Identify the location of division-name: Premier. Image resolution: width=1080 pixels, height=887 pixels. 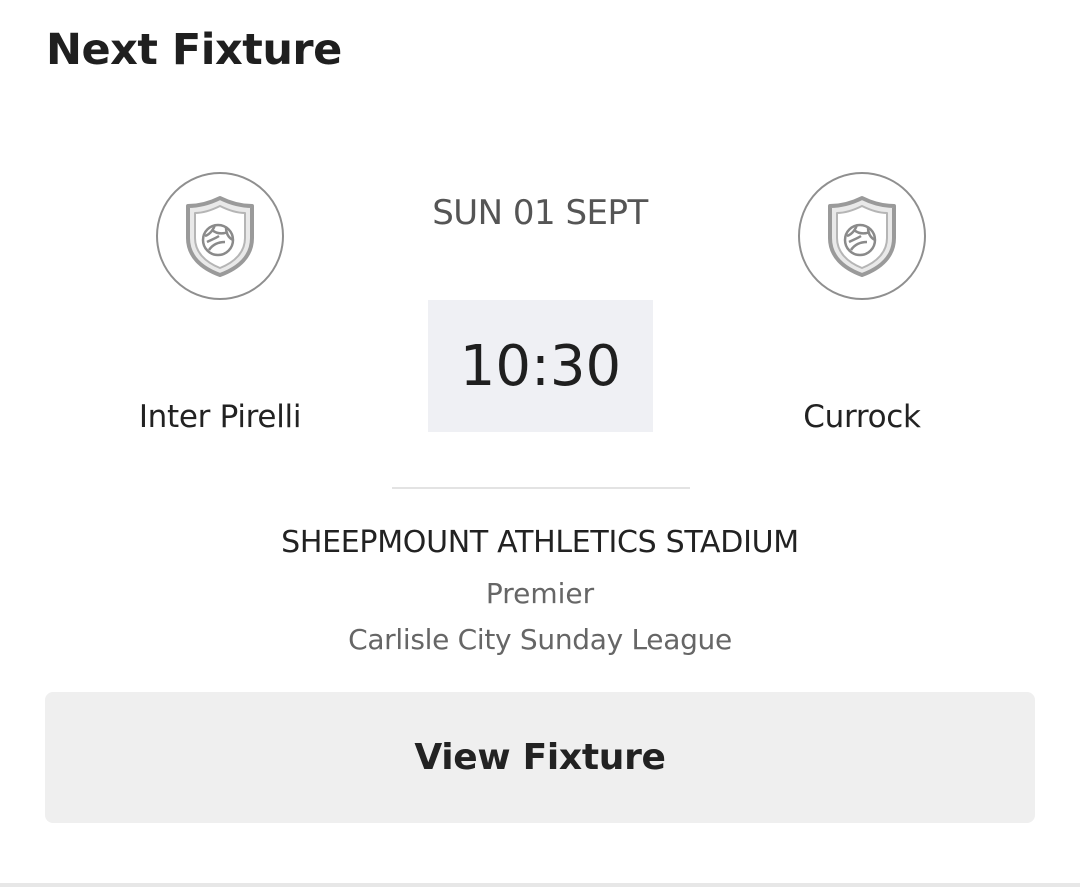
(540, 593).